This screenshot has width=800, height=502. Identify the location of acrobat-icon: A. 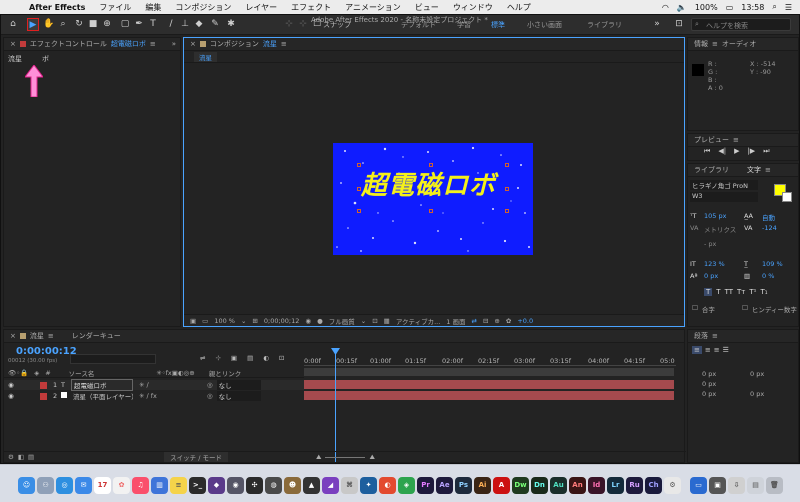
(501, 485).